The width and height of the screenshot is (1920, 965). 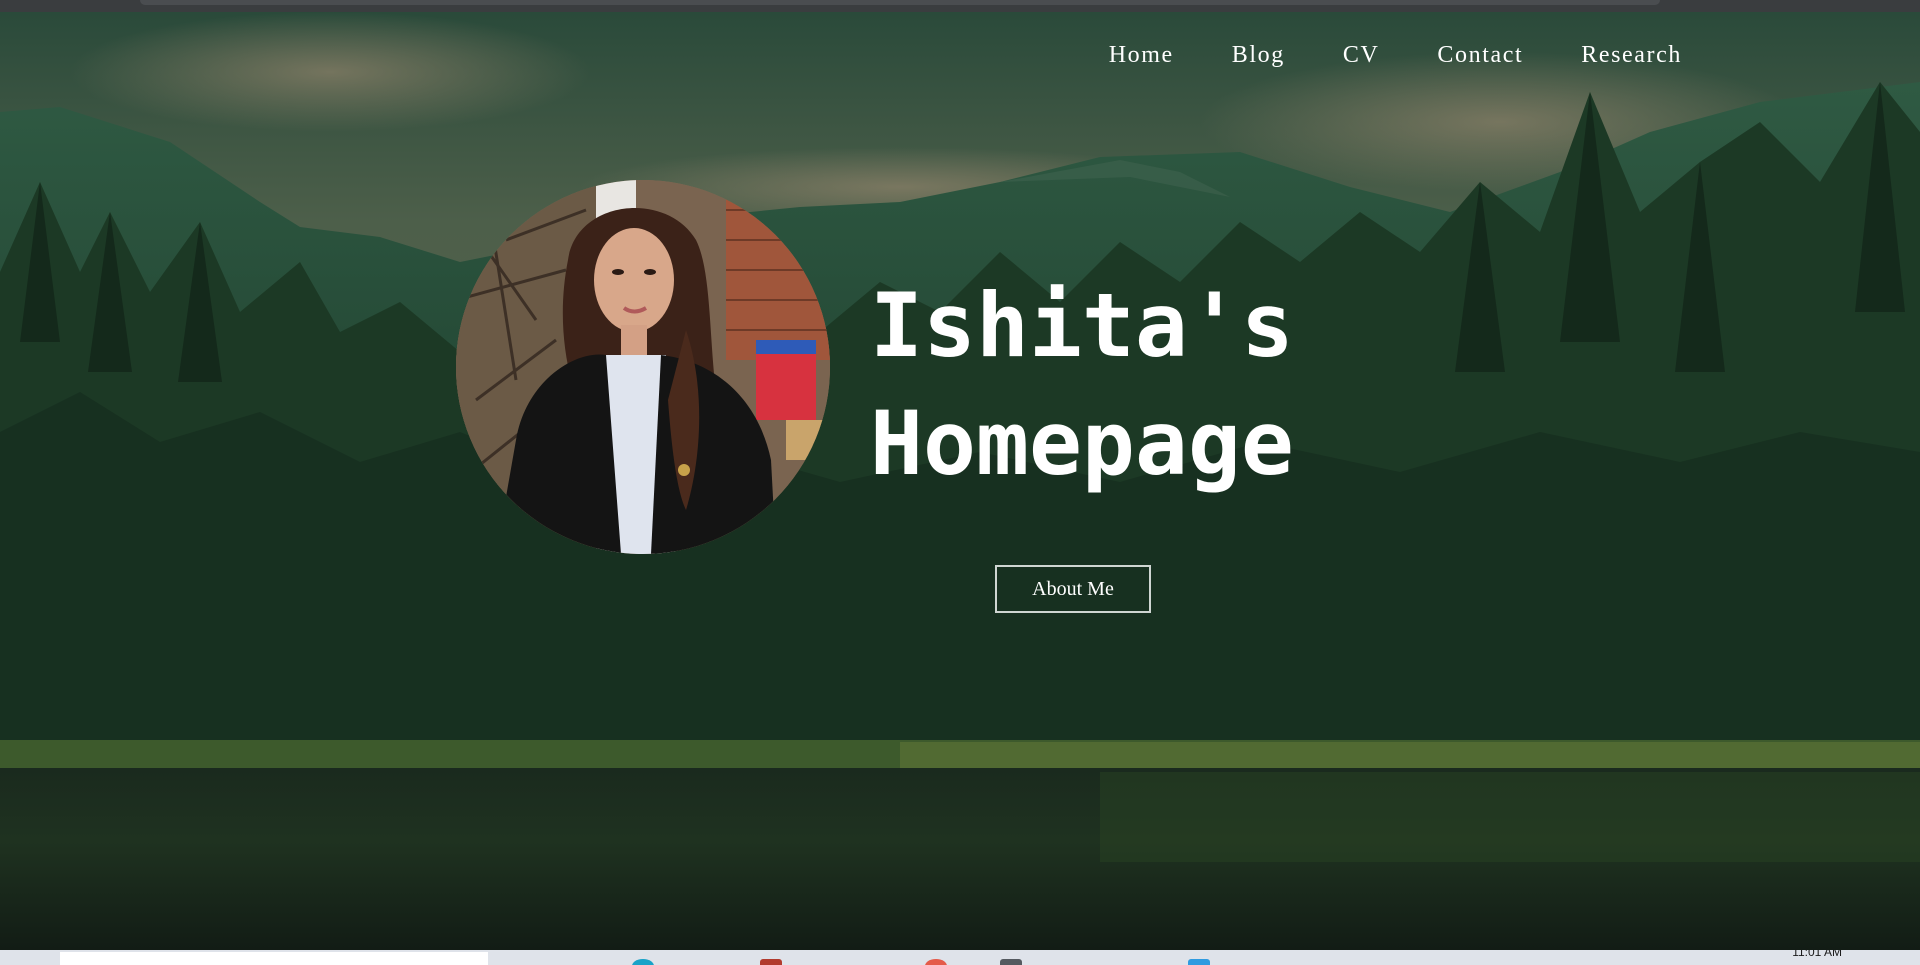 I want to click on nav-contact-link: Contact, so click(x=1480, y=55).